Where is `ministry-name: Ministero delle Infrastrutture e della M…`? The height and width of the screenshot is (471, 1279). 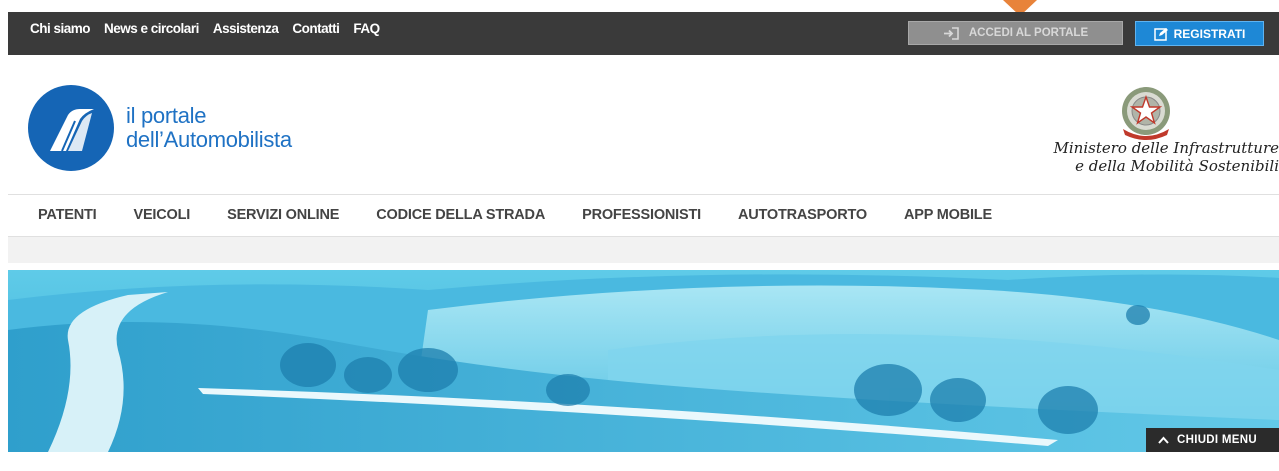
ministry-name: Ministero delle Infrastrutture e della M… is located at coordinates (1166, 157).